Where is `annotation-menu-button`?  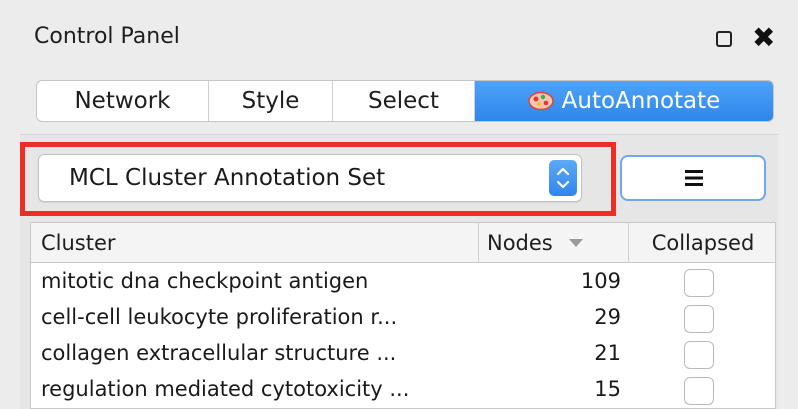
annotation-menu-button is located at coordinates (693, 178).